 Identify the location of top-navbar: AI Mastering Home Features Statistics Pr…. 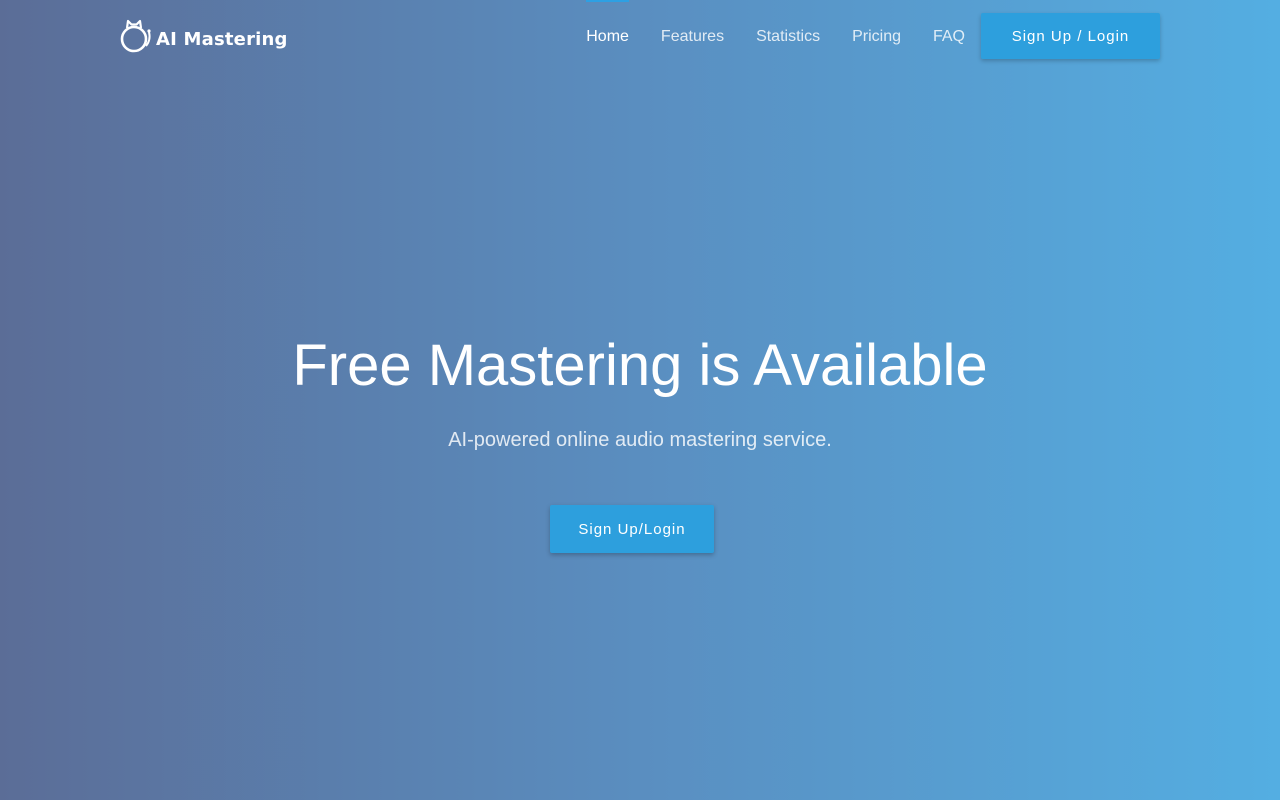
(640, 37).